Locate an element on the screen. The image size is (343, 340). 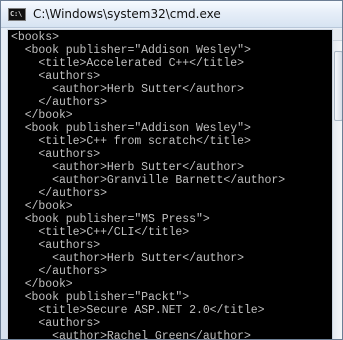
console-line: <book publisher="MS Press"> is located at coordinates (110, 219).